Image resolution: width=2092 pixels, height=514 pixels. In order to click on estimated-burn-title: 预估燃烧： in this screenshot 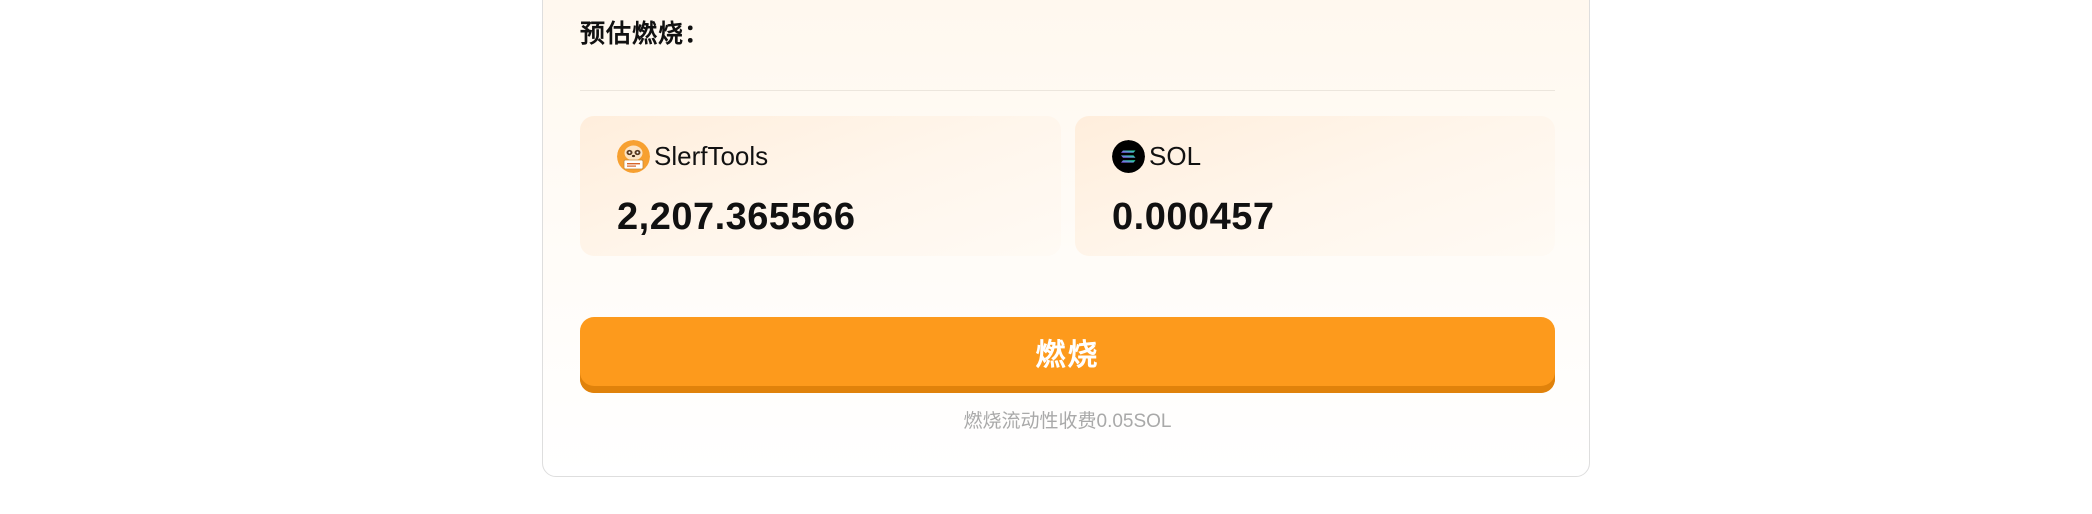, I will do `click(645, 34)`.